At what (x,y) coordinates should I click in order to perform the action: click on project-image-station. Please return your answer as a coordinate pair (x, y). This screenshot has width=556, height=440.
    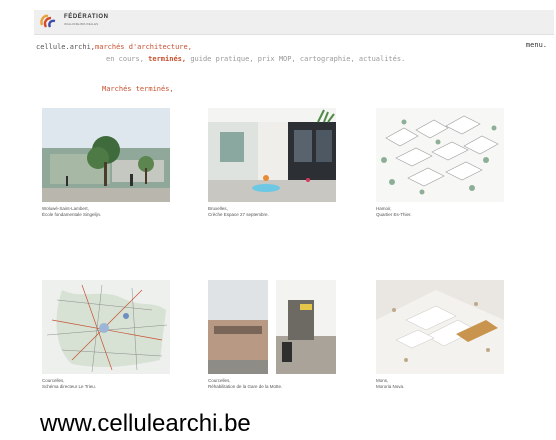
    Looking at the image, I should click on (272, 327).